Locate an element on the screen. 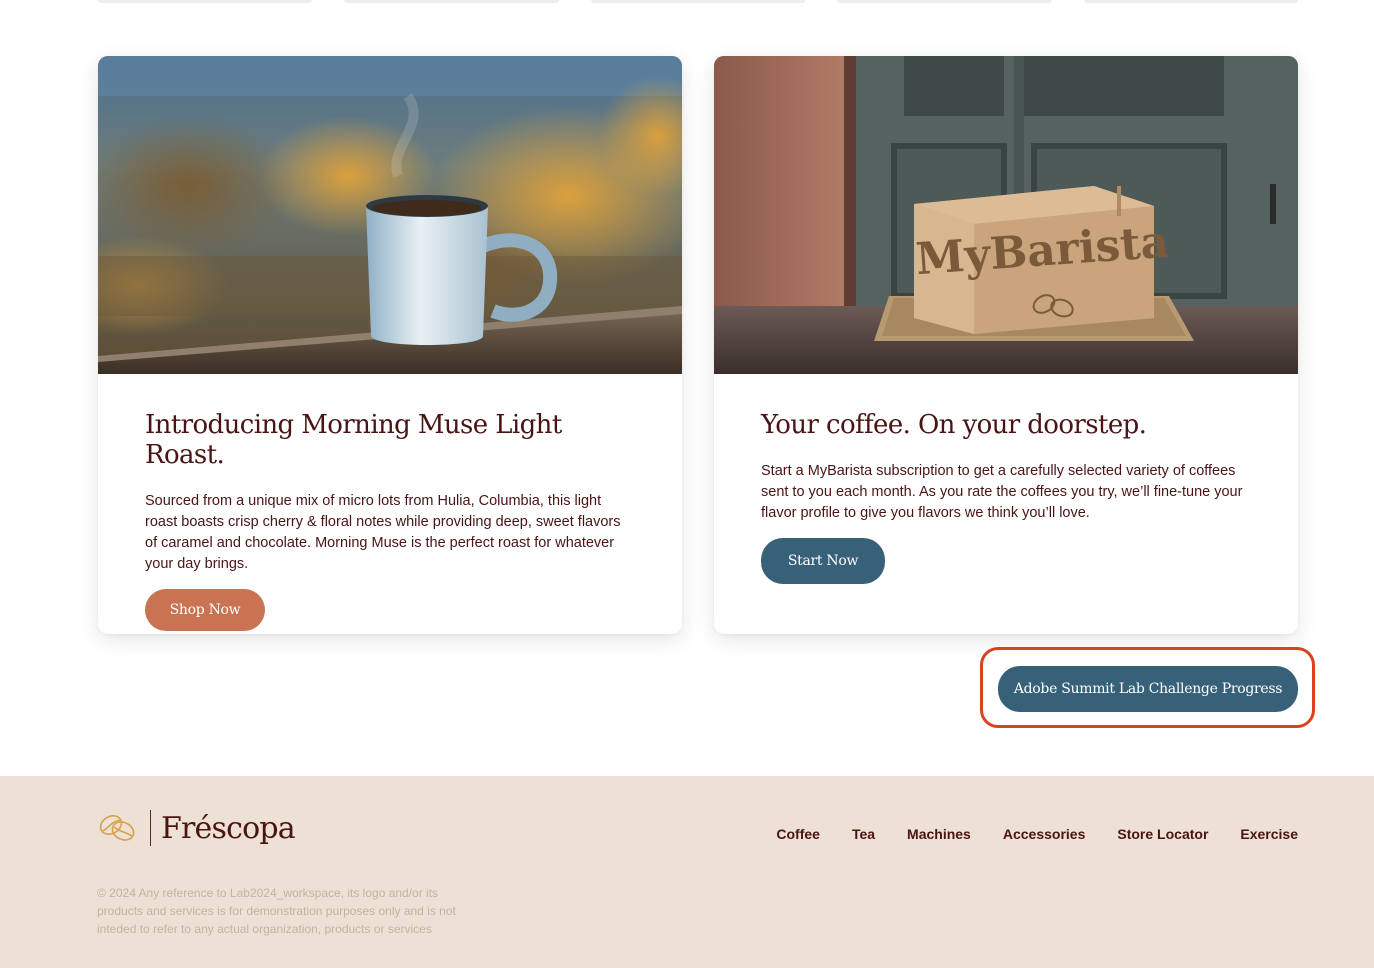  footer-link-machines: Machines is located at coordinates (939, 834).